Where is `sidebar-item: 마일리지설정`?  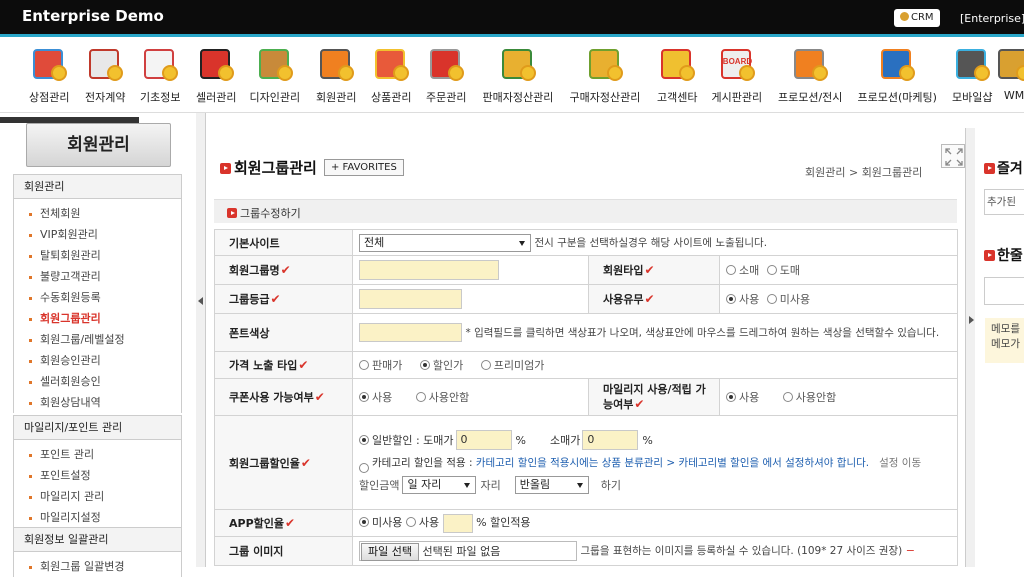
sidebar-item: 마일리지설정 is located at coordinates (97, 517).